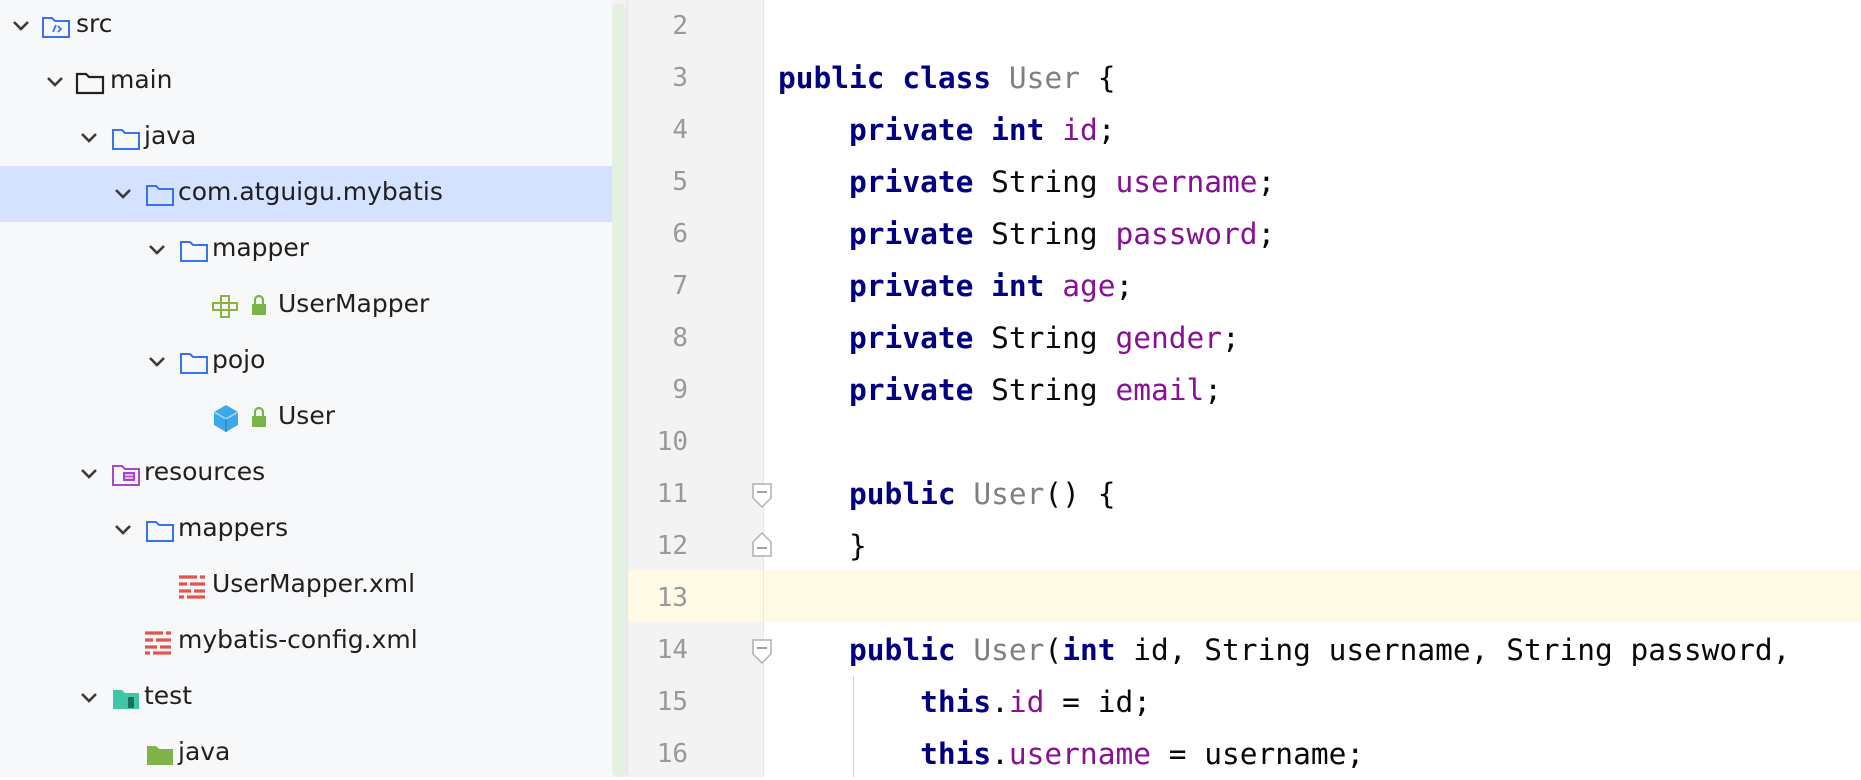 The width and height of the screenshot is (1861, 780). What do you see at coordinates (1062, 234) in the screenshot?
I see `code-line: private String password;` at bounding box center [1062, 234].